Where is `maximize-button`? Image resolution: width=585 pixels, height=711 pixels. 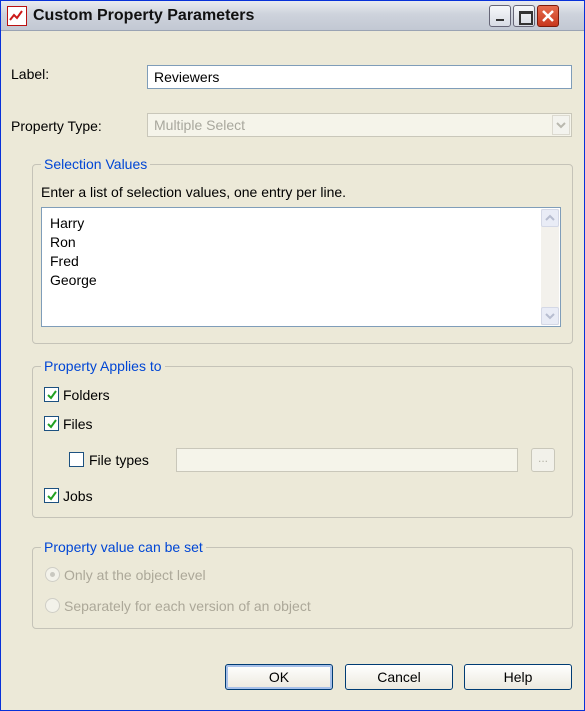
maximize-button is located at coordinates (524, 16).